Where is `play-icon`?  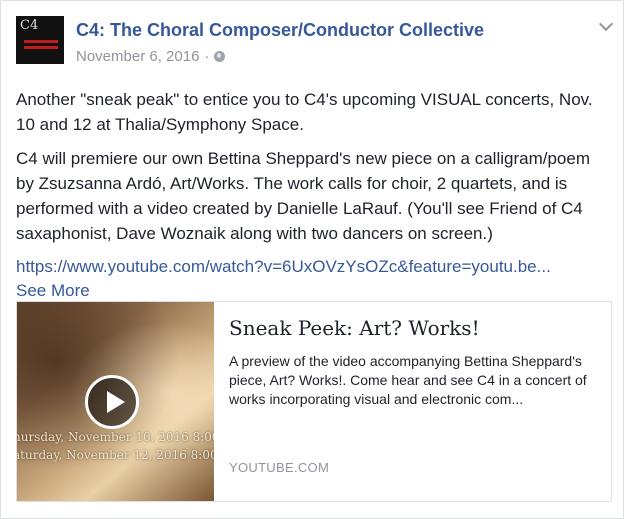 play-icon is located at coordinates (112, 402).